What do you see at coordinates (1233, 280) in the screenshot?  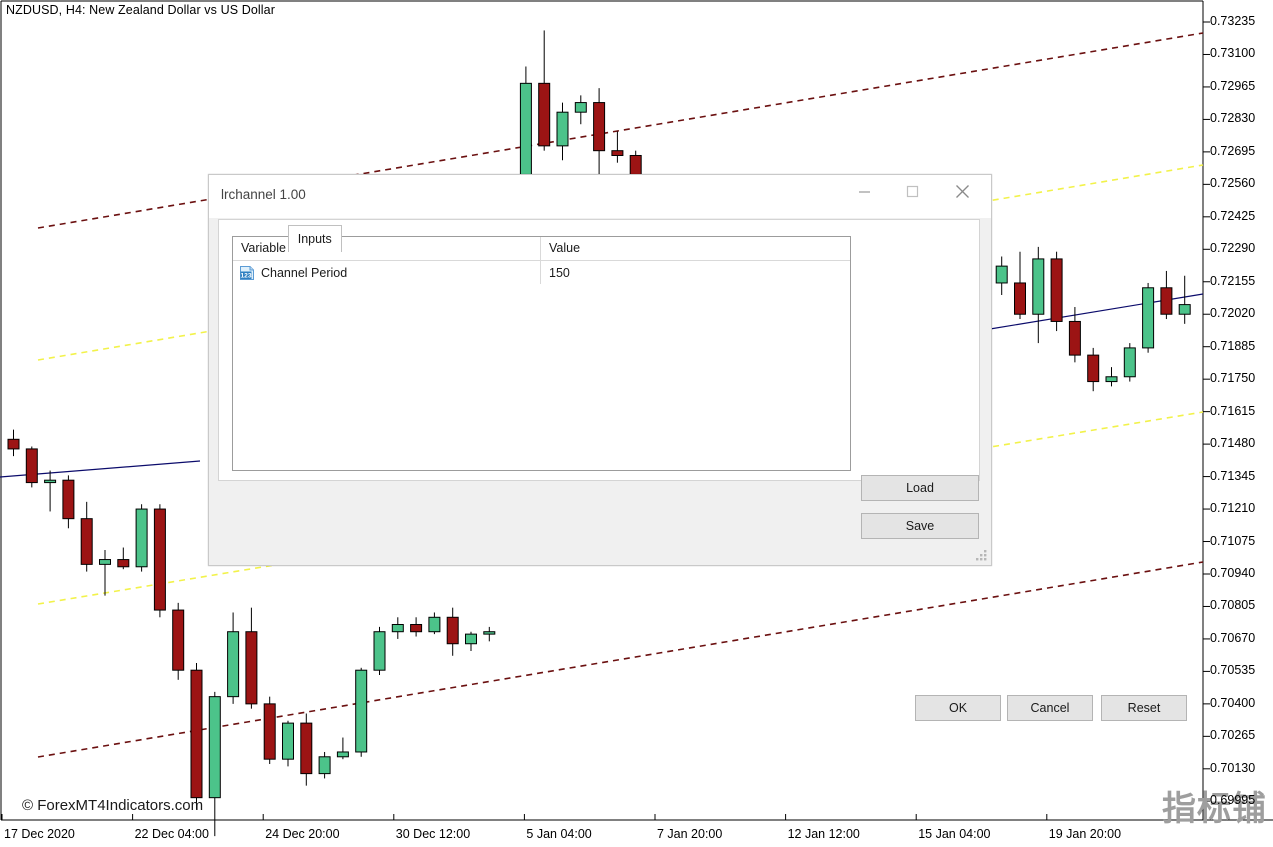 I see `y-axis-tick-label: 0.72155` at bounding box center [1233, 280].